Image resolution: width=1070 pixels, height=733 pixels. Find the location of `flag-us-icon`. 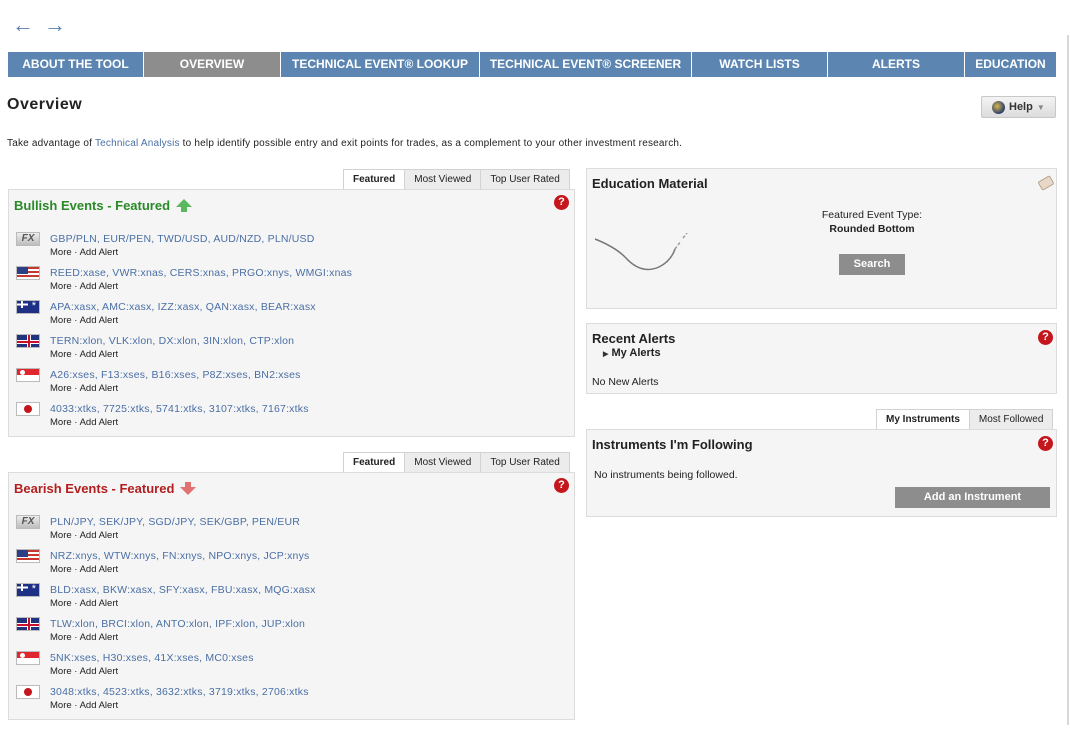

flag-us-icon is located at coordinates (28, 556).